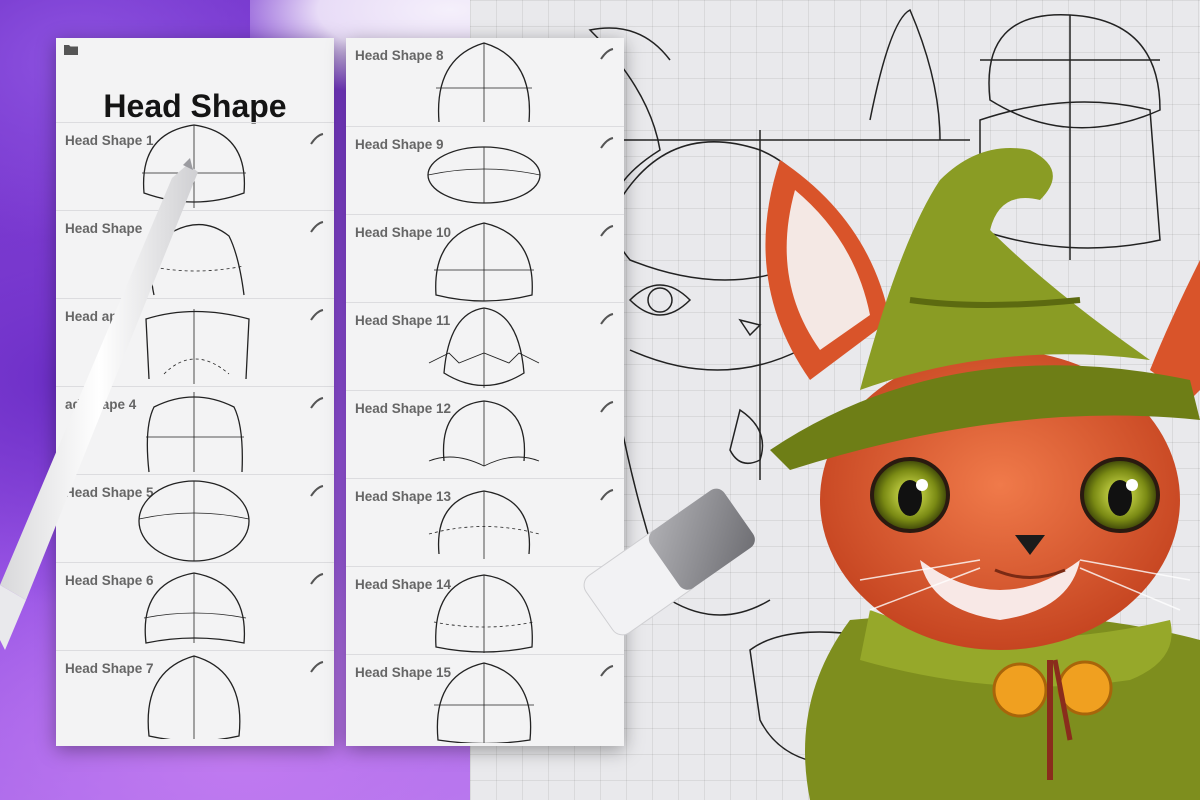 This screenshot has height=800, width=1200. I want to click on brush-item-head-shape-2: Head Shape, so click(195, 254).